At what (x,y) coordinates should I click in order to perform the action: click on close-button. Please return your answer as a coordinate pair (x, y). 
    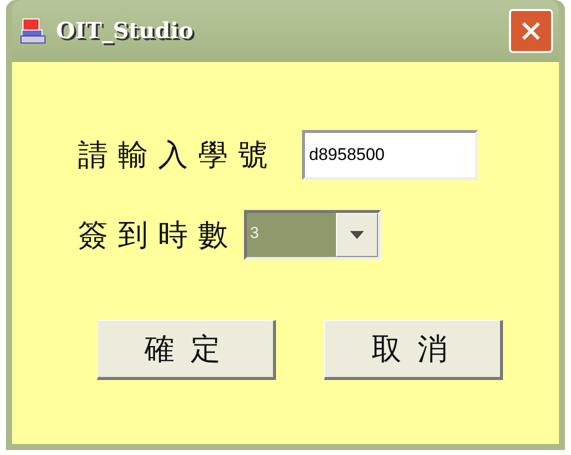
    Looking at the image, I should click on (531, 31).